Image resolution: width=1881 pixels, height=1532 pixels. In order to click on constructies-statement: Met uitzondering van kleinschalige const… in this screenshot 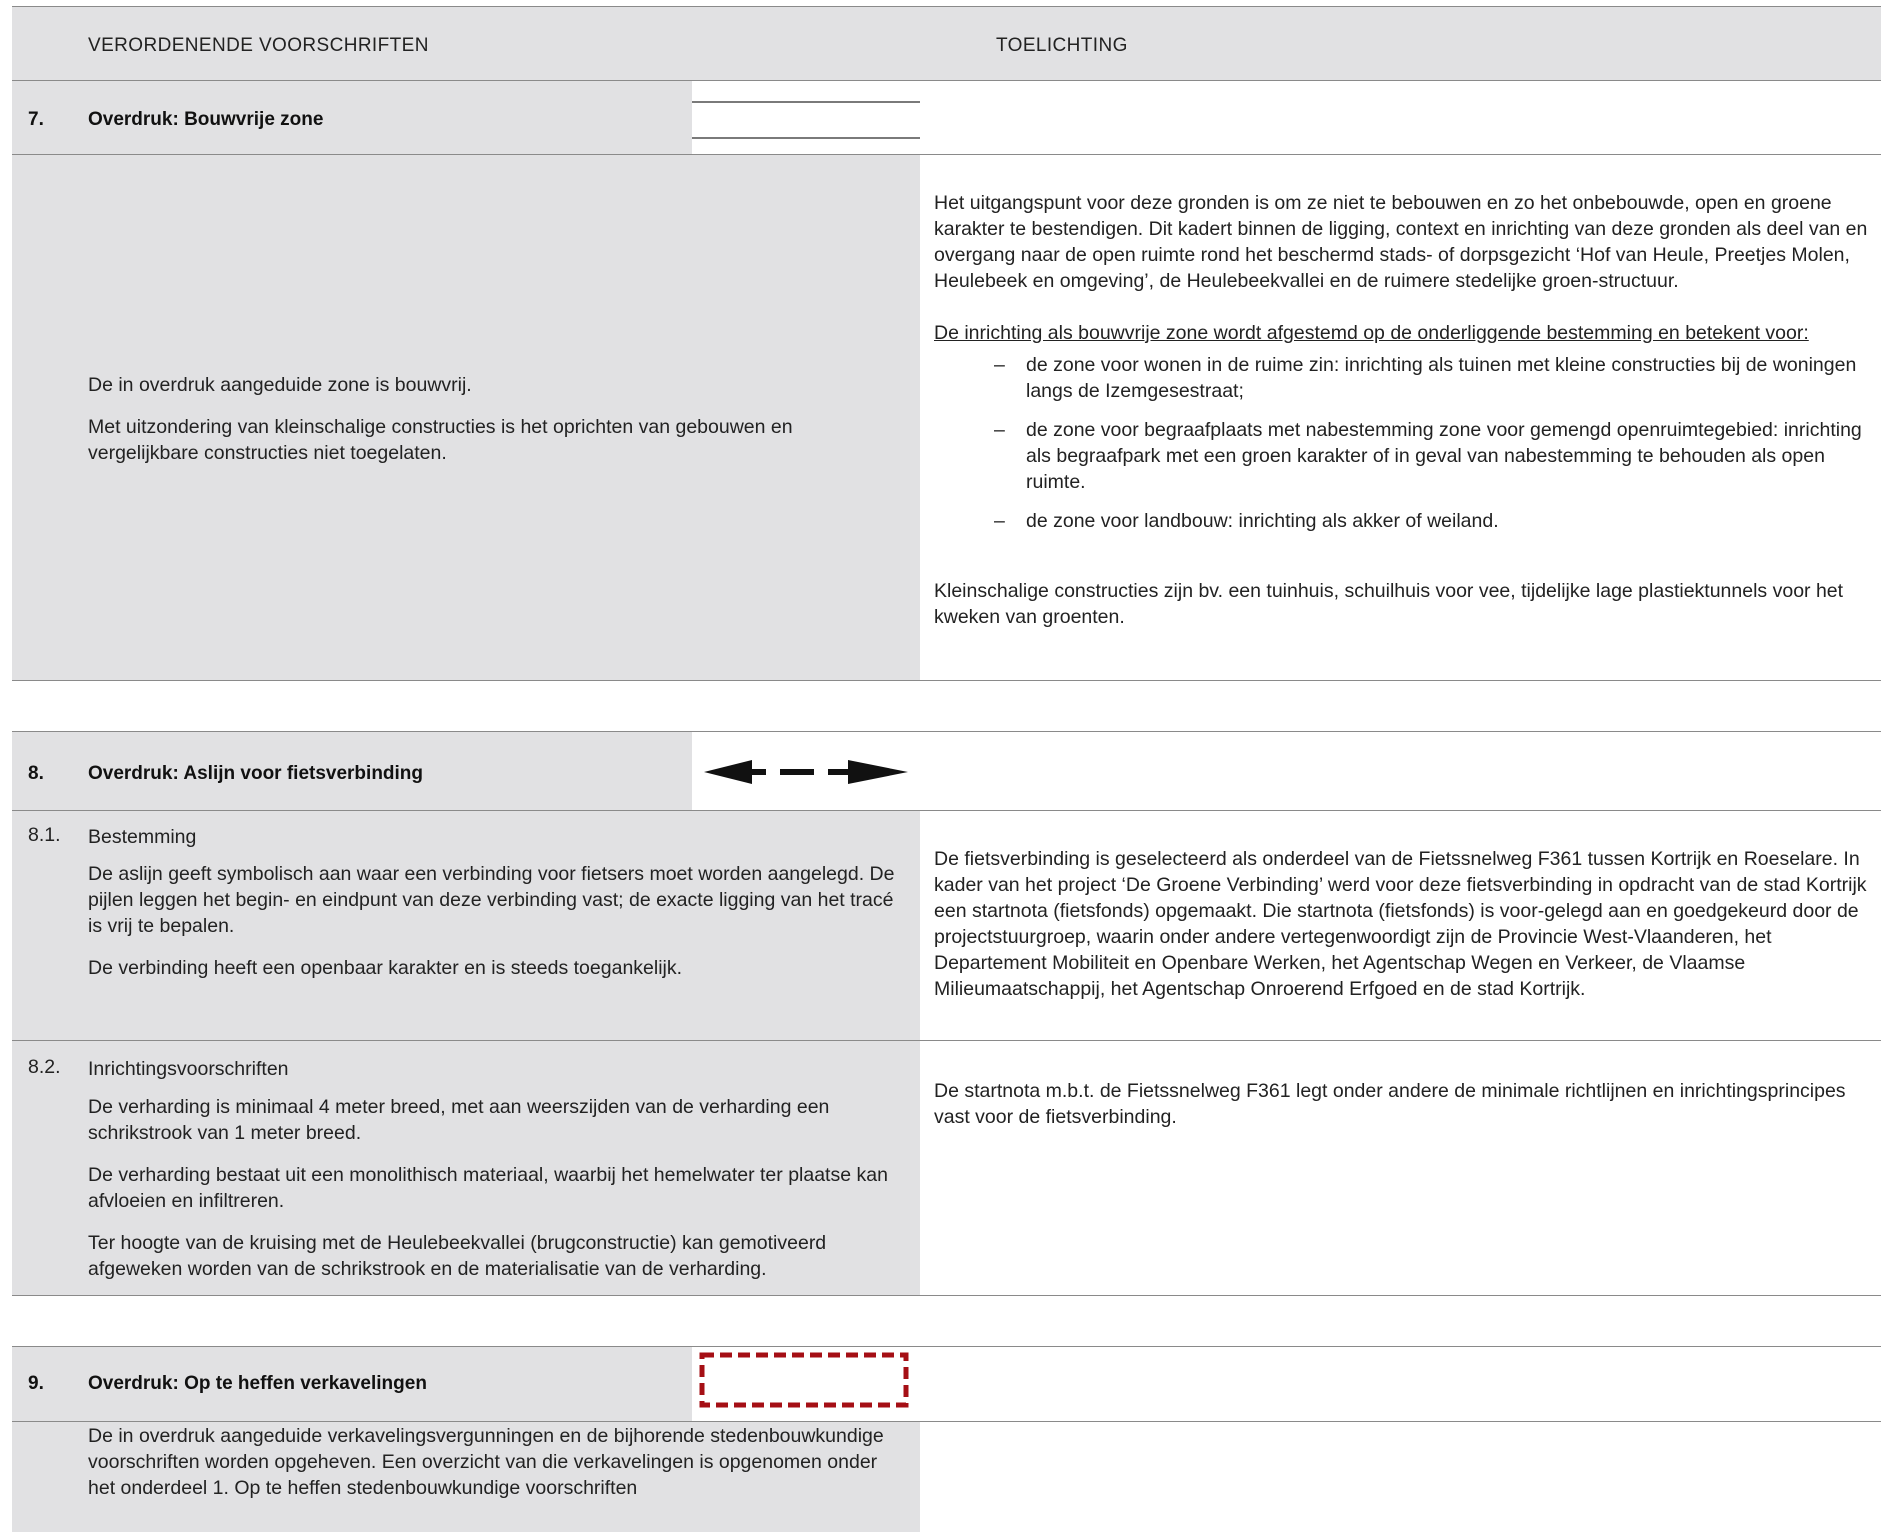, I will do `click(440, 440)`.